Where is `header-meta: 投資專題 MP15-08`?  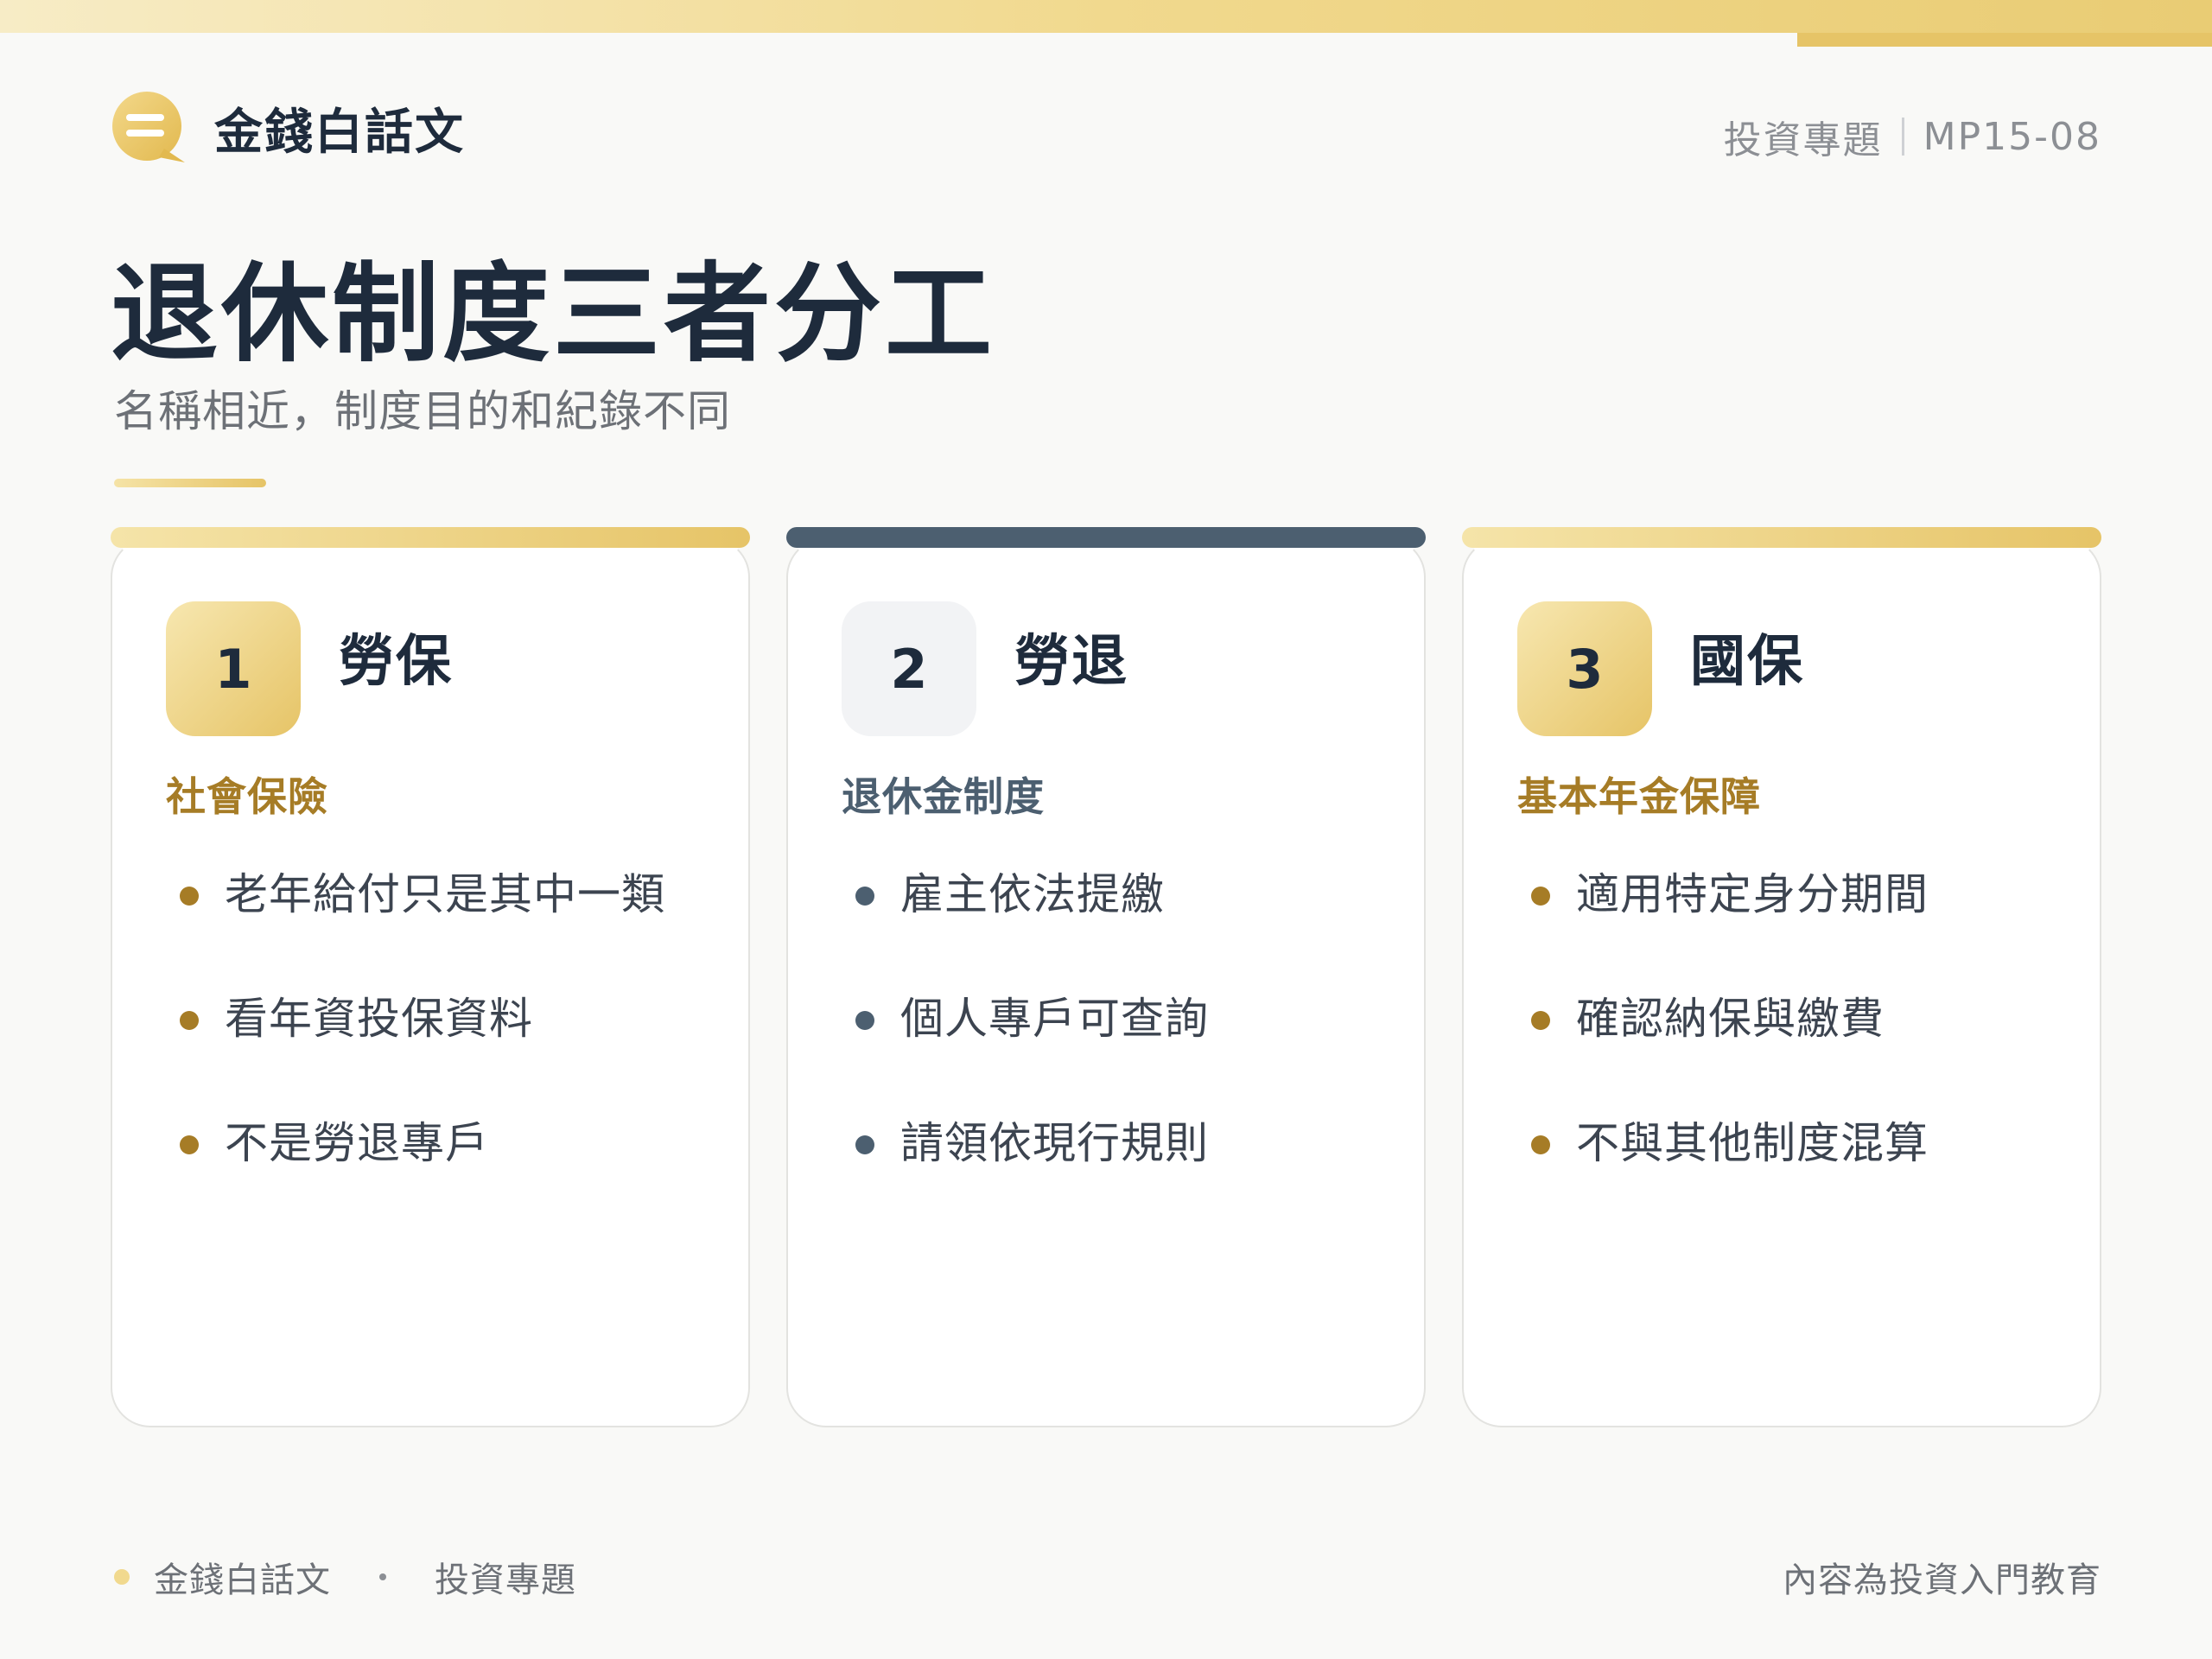 header-meta: 投資專題 MP15-08 is located at coordinates (1912, 136).